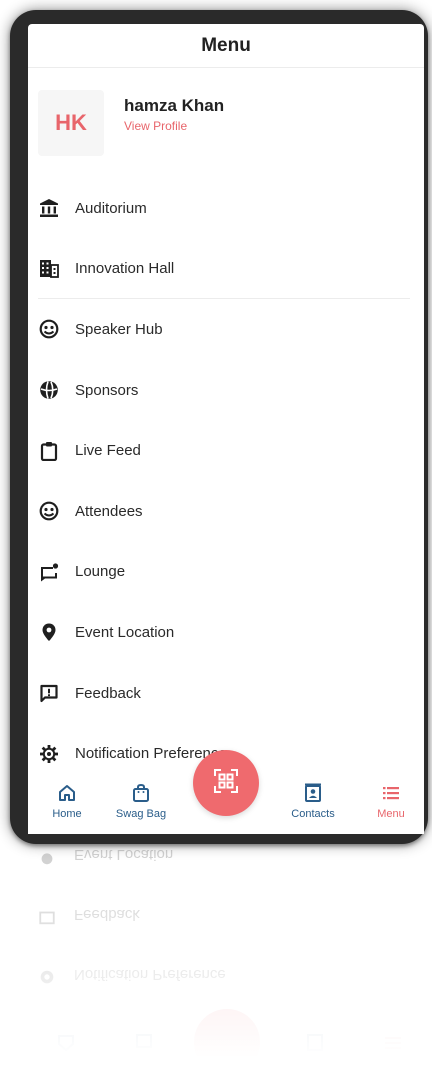 Image resolution: width=432 pixels, height=1069 pixels. I want to click on menu-item-label: Event Location, so click(125, 632).